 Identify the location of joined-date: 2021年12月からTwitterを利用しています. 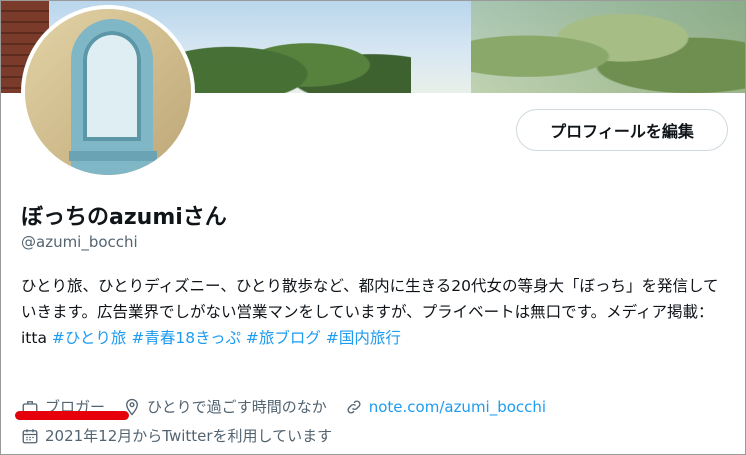
(189, 436).